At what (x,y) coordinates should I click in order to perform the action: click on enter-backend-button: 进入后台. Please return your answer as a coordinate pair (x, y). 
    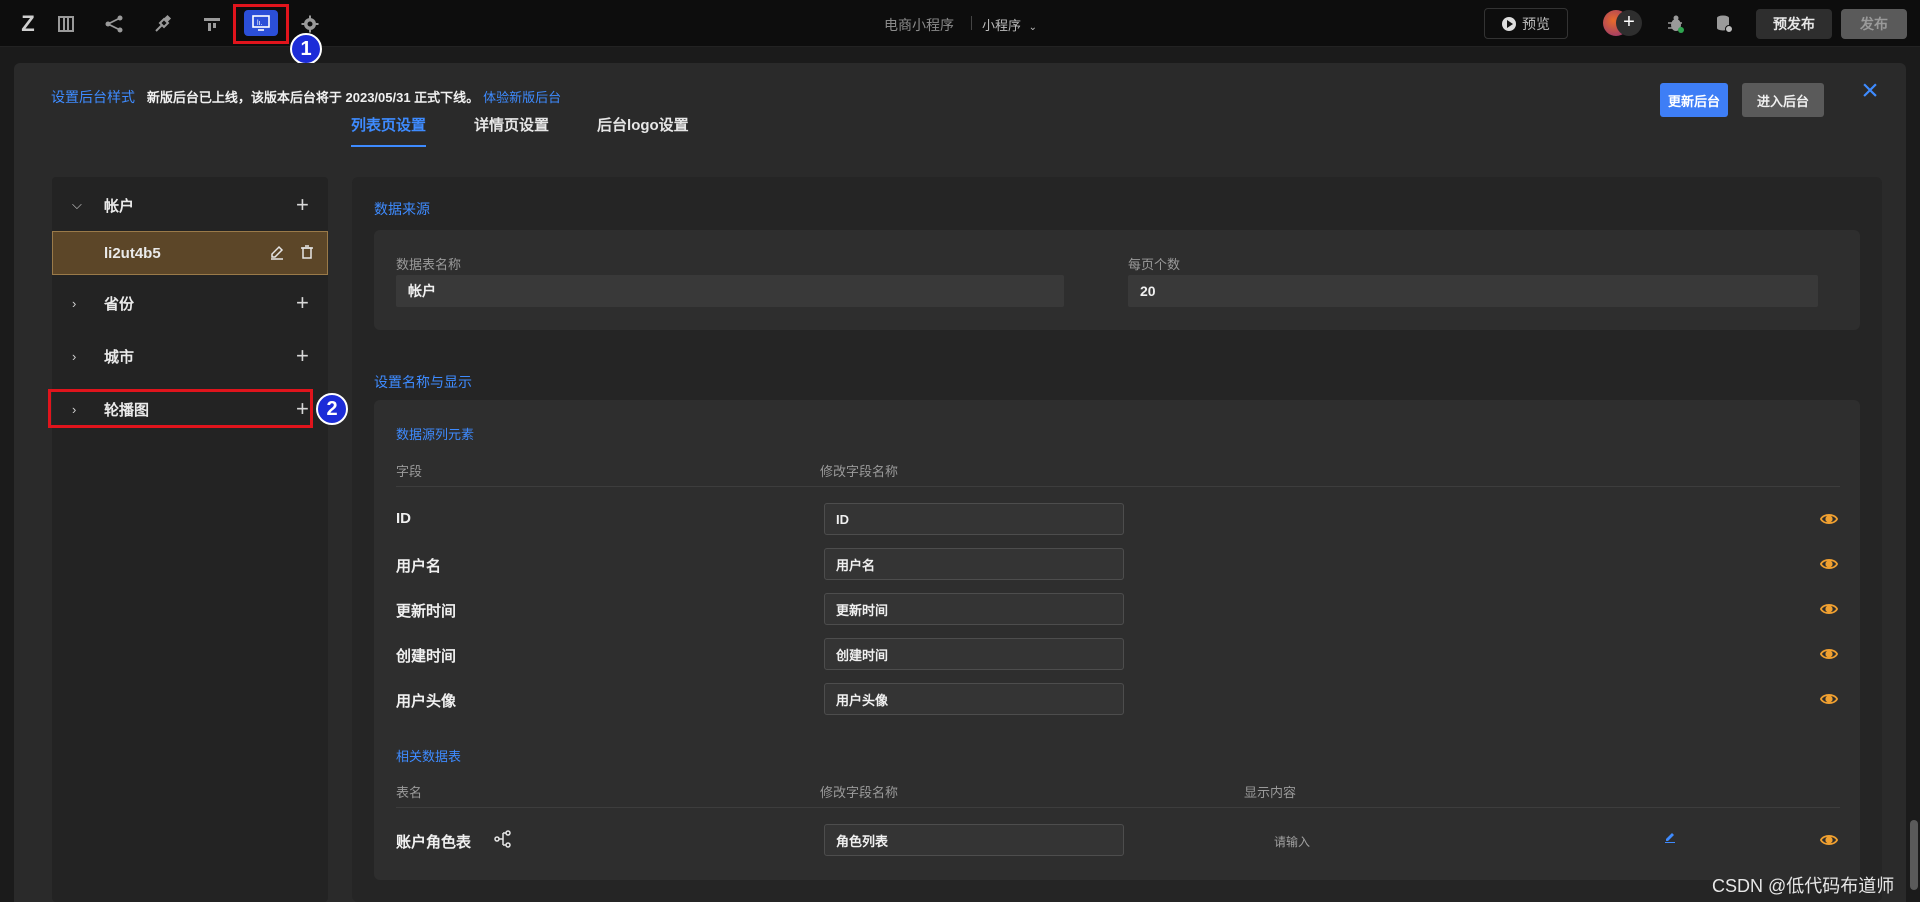
    Looking at the image, I should click on (1783, 100).